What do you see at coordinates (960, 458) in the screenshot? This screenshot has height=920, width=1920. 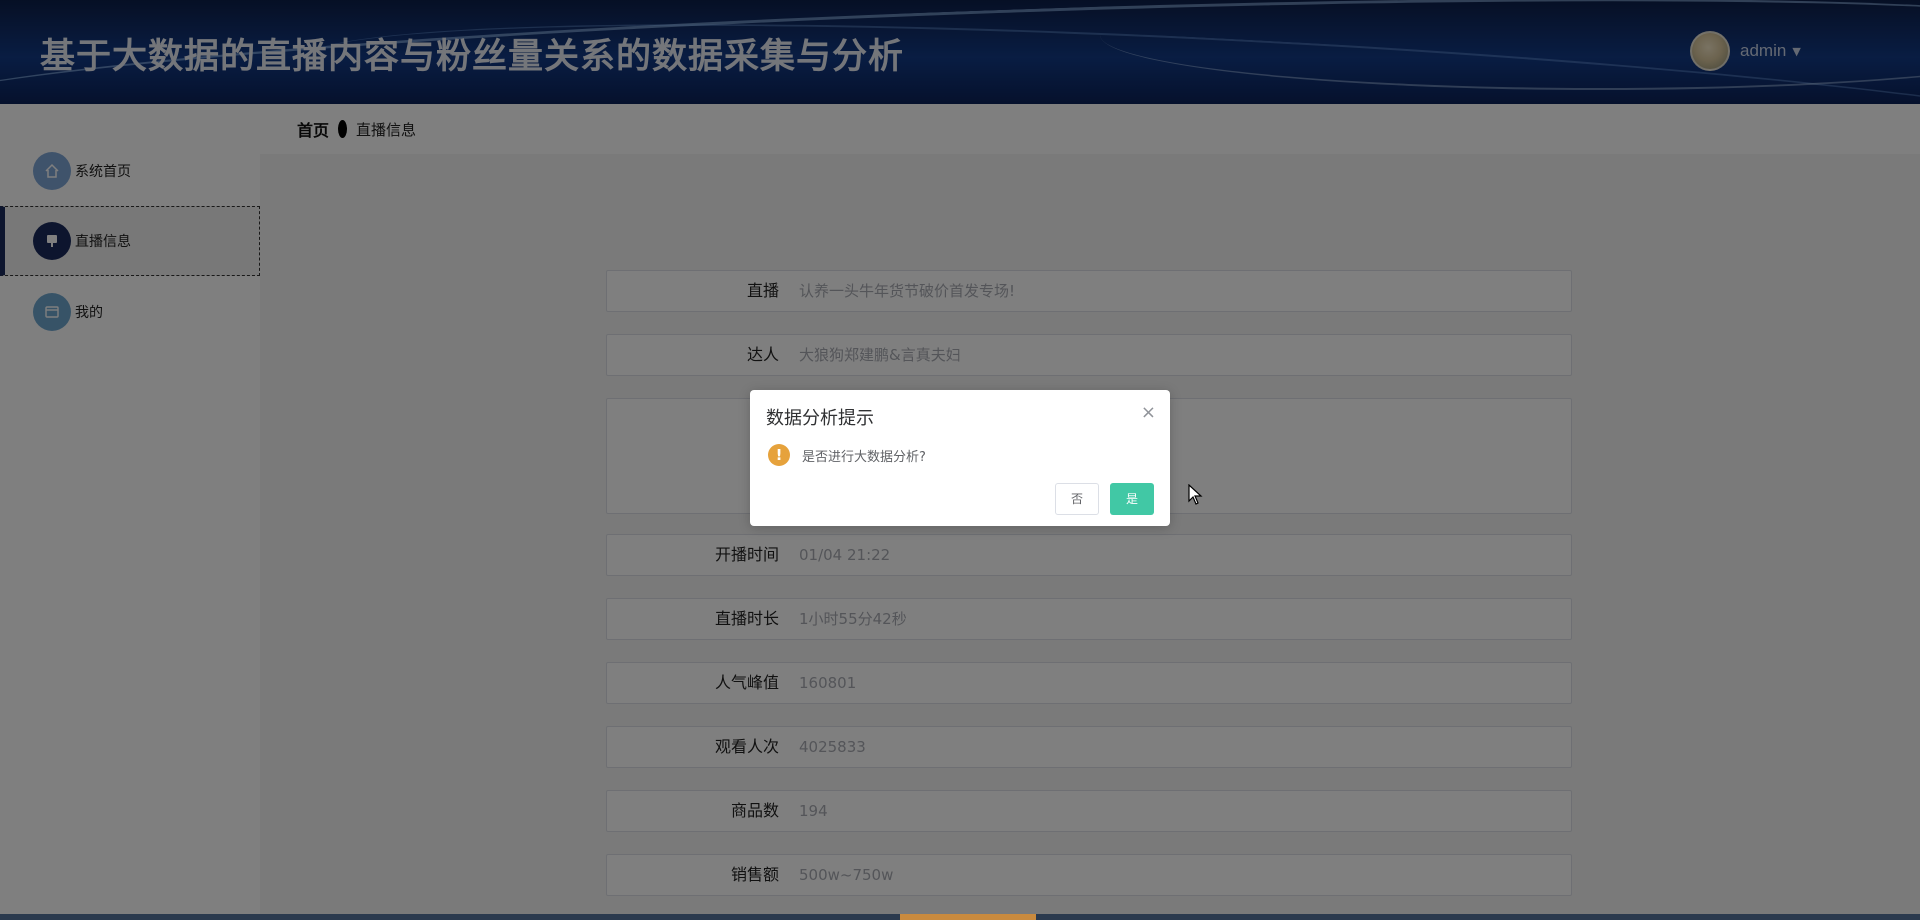 I see `analysis-dialog: 数据分析提示 × ! 是否进行大数据分析? 否 是` at bounding box center [960, 458].